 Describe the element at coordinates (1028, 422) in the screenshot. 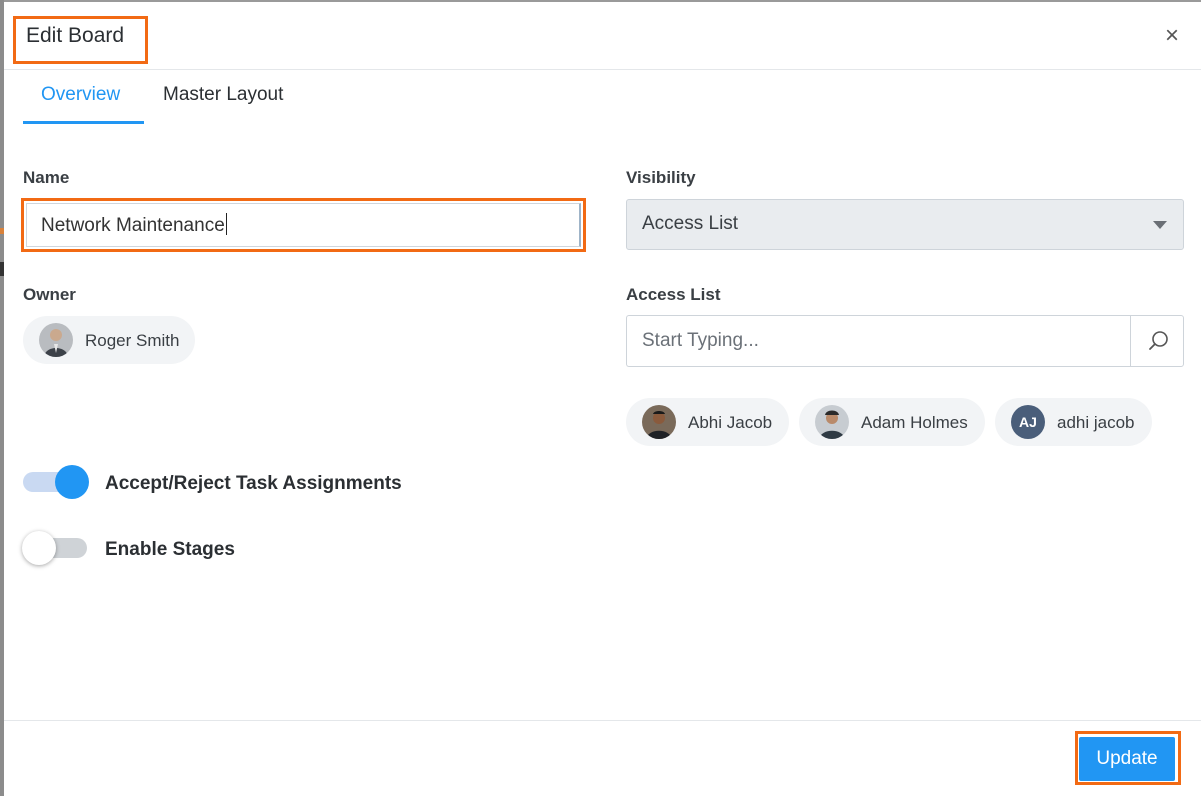

I see `member-initials-avatar: AJ` at that location.